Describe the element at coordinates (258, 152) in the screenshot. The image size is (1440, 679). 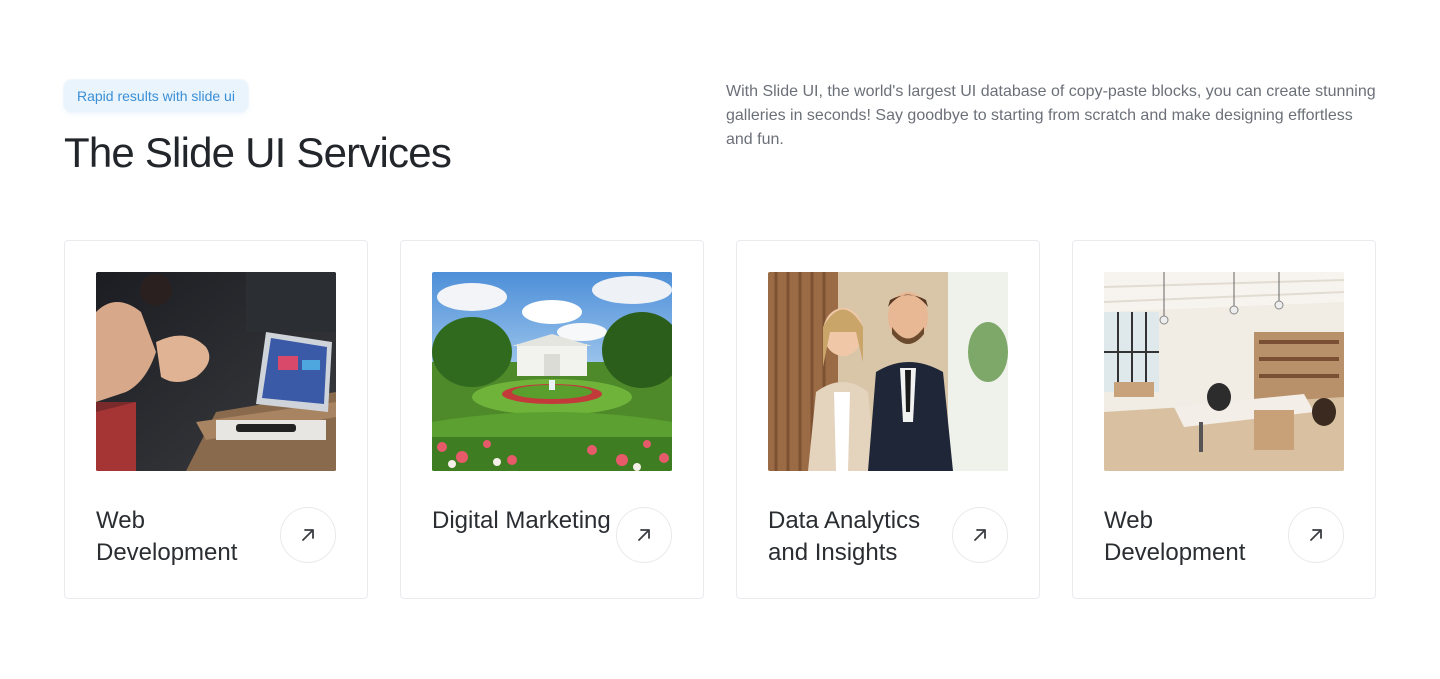
I see `section-title: The Slide UI Services` at that location.